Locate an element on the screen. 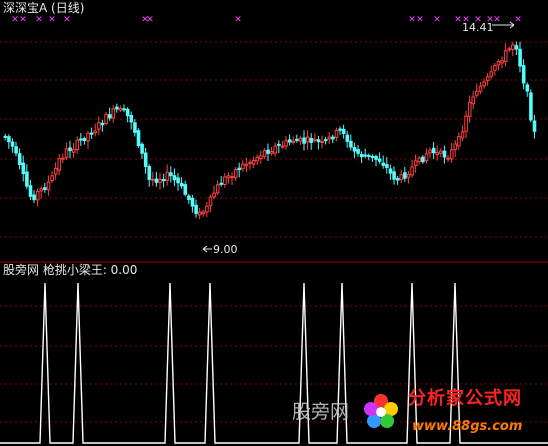 The width and height of the screenshot is (548, 446). high-price-label: 14.41 is located at coordinates (478, 27).